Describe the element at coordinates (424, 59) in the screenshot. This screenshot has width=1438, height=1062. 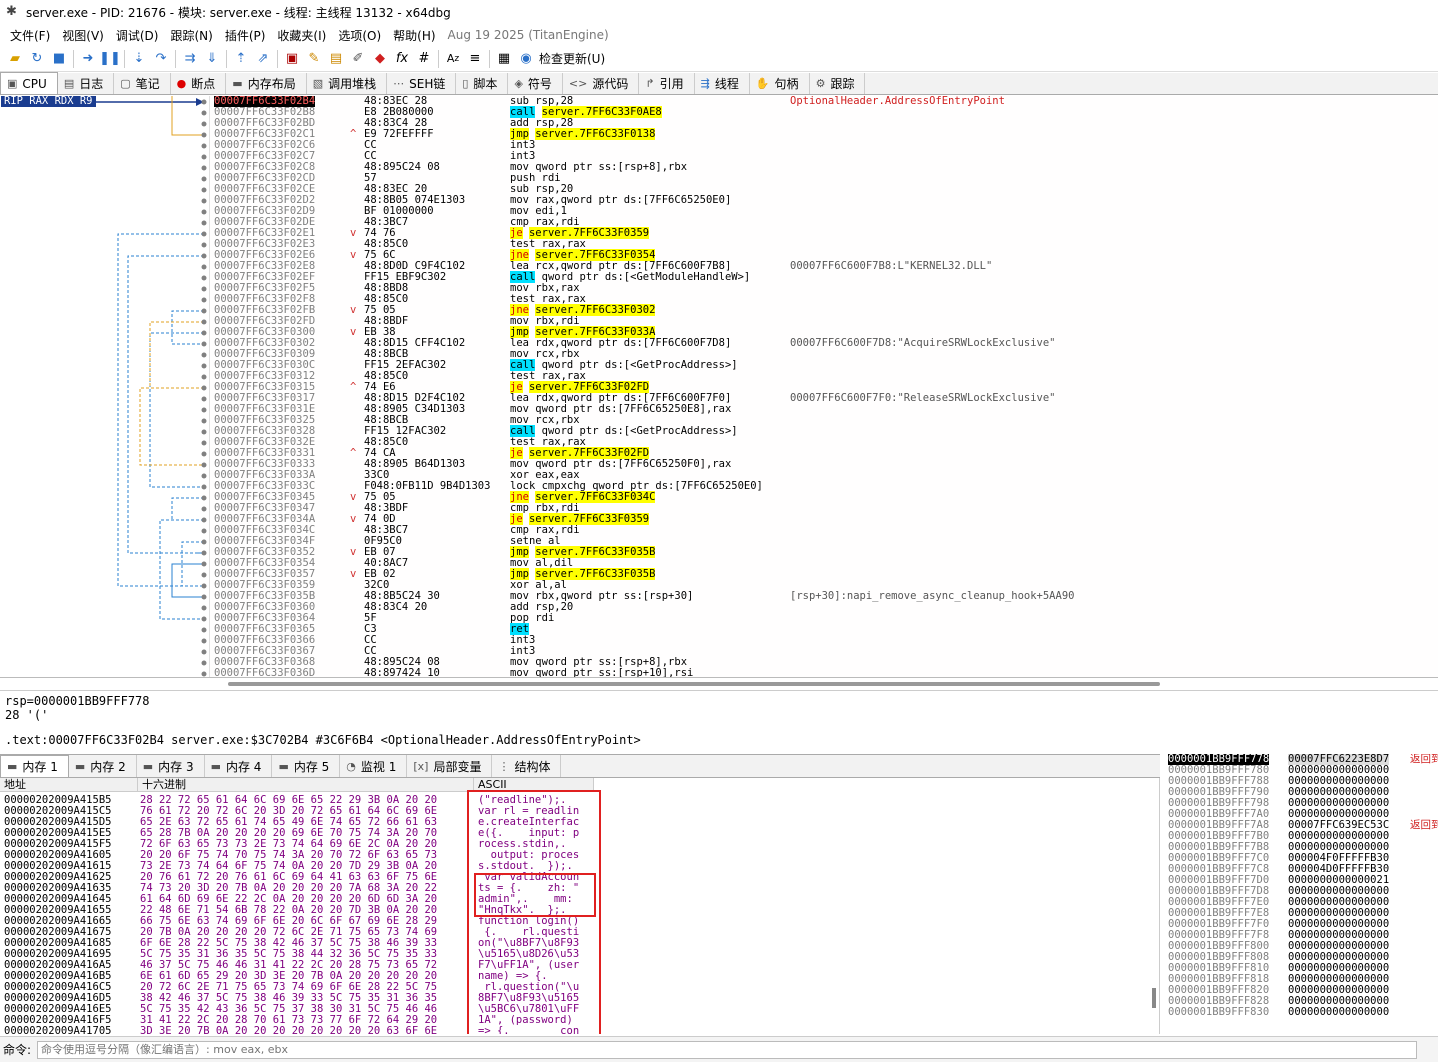
I see `hash-icon: #` at that location.